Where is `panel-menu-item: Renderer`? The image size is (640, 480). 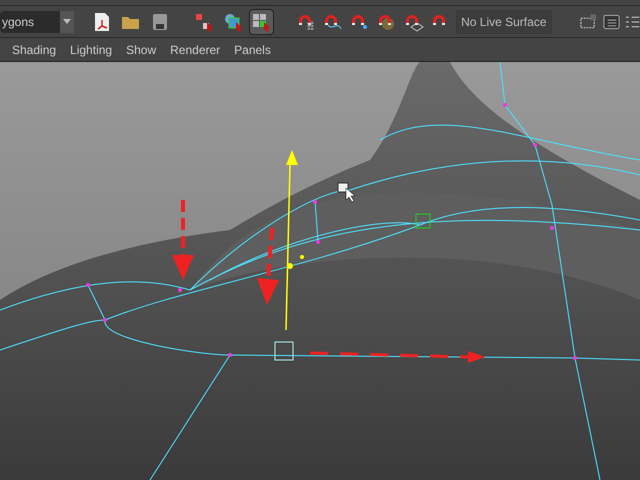
panel-menu-item: Renderer is located at coordinates (195, 49).